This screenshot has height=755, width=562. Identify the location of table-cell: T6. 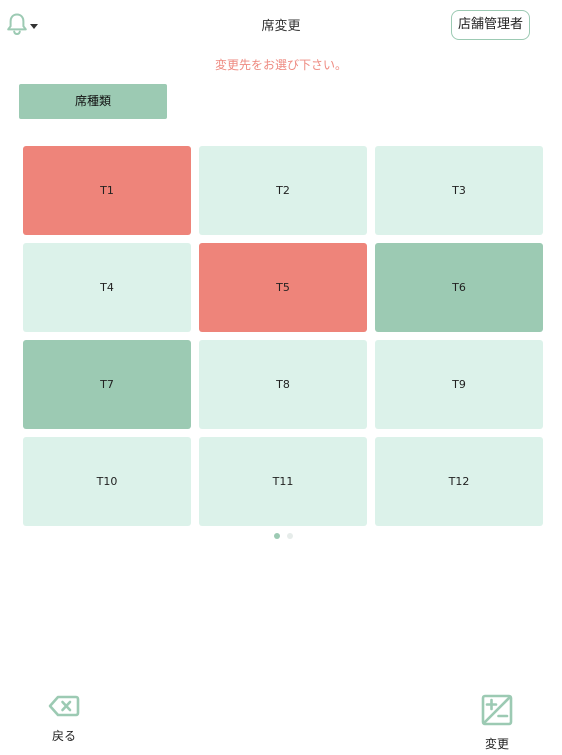
(459, 287).